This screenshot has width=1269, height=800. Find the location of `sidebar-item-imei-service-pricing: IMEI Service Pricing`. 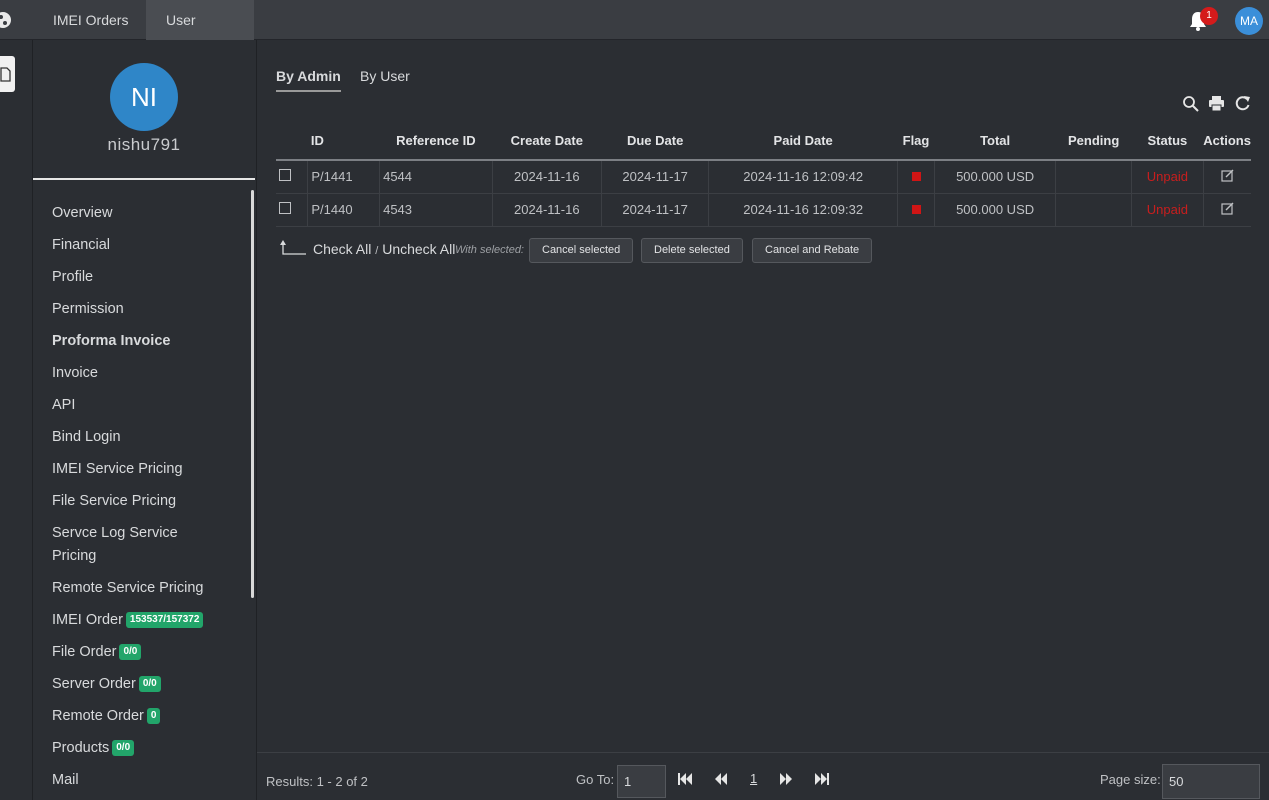

sidebar-item-imei-service-pricing: IMEI Service Pricing is located at coordinates (149, 469).